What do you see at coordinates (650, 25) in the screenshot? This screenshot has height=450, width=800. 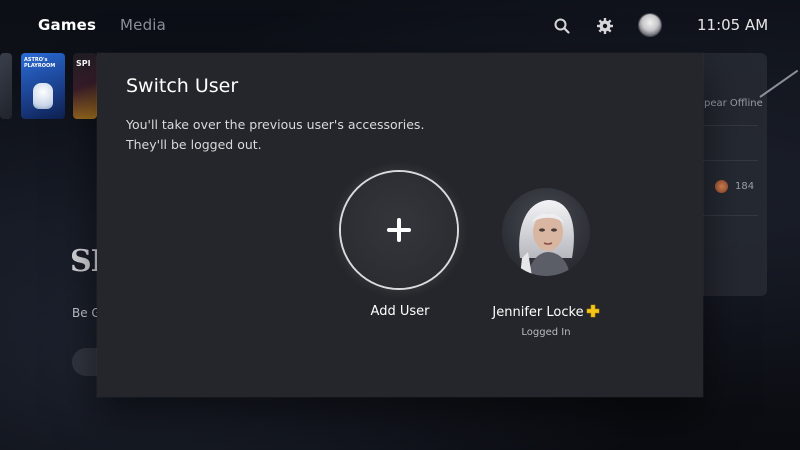 I see `profile-avatar` at bounding box center [650, 25].